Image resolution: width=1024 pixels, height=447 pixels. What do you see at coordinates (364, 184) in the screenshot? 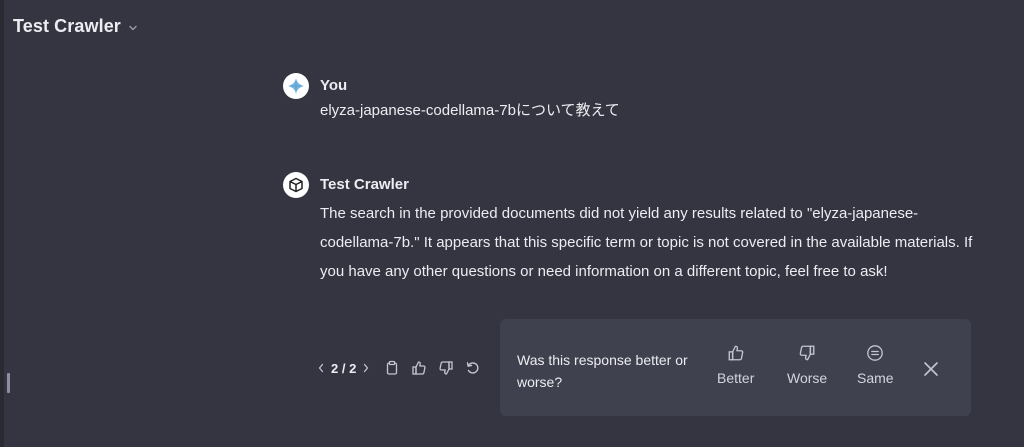
I see `message-author: Test Crawler` at bounding box center [364, 184].